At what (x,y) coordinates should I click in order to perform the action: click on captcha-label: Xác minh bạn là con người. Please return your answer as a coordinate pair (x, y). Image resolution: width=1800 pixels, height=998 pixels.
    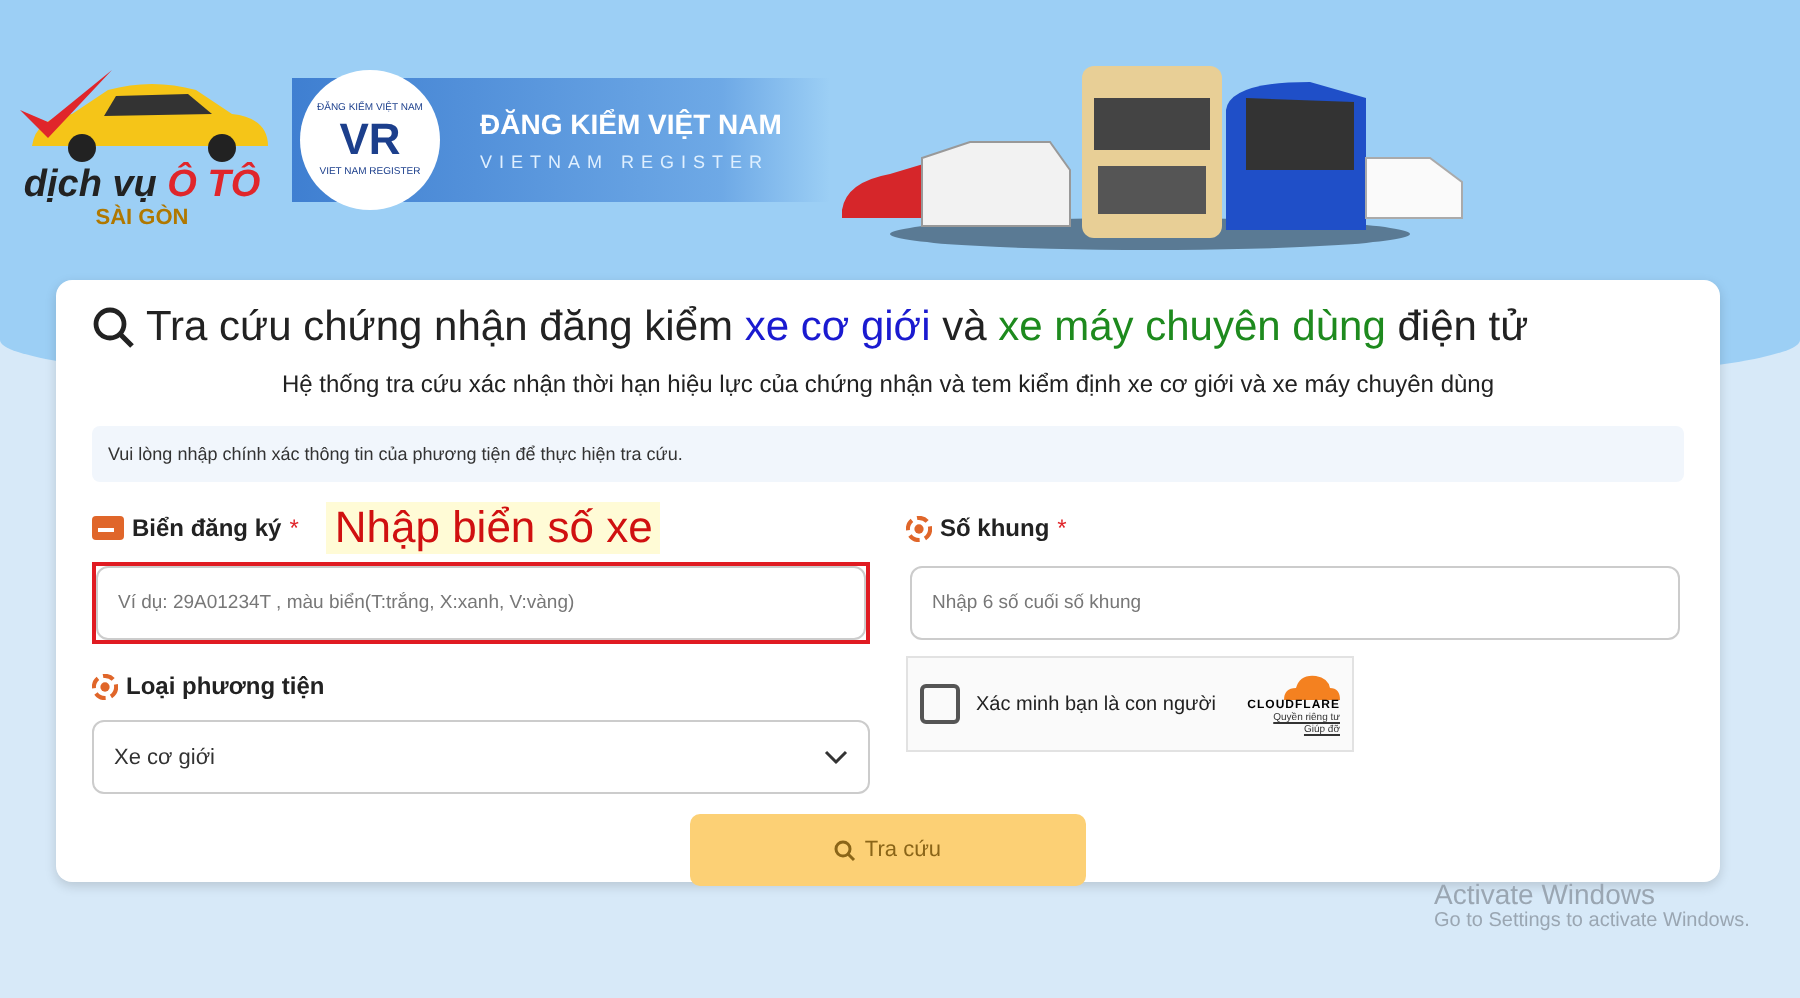
    Looking at the image, I should click on (1096, 704).